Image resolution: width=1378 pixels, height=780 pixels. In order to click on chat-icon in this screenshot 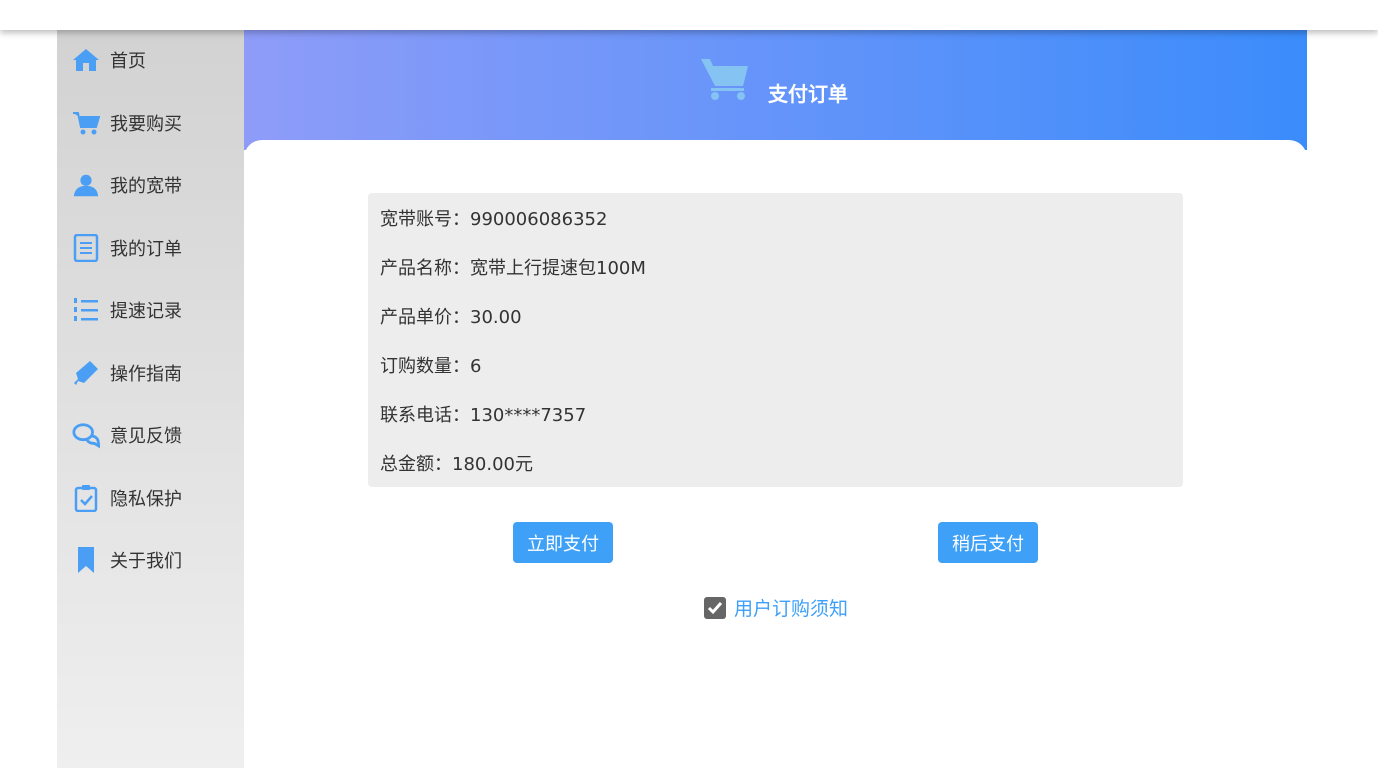, I will do `click(86, 435)`.